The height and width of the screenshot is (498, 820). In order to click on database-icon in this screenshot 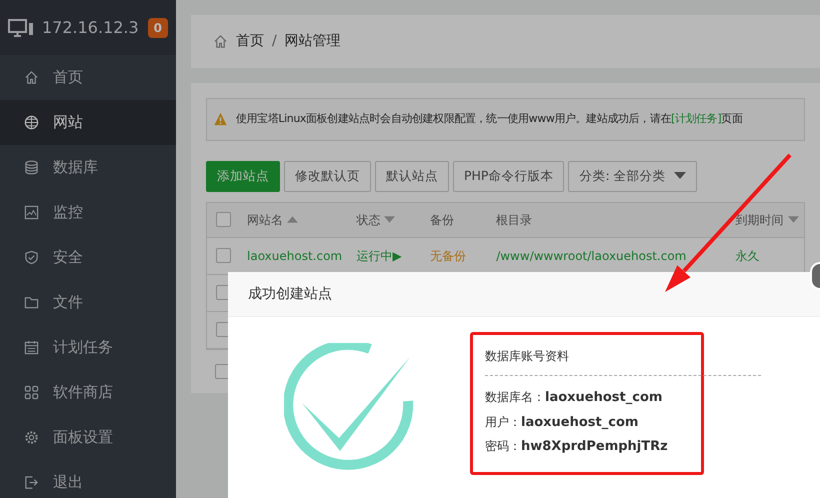, I will do `click(31, 167)`.